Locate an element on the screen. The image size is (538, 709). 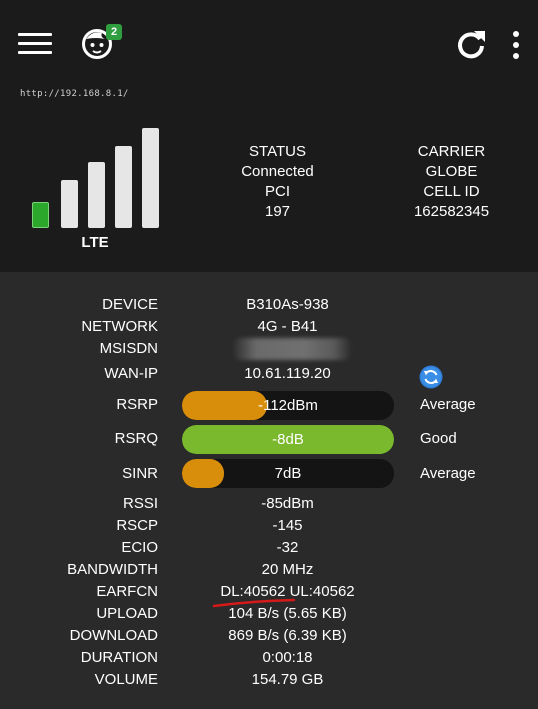
rscp-label: RSCP is located at coordinates (137, 525).